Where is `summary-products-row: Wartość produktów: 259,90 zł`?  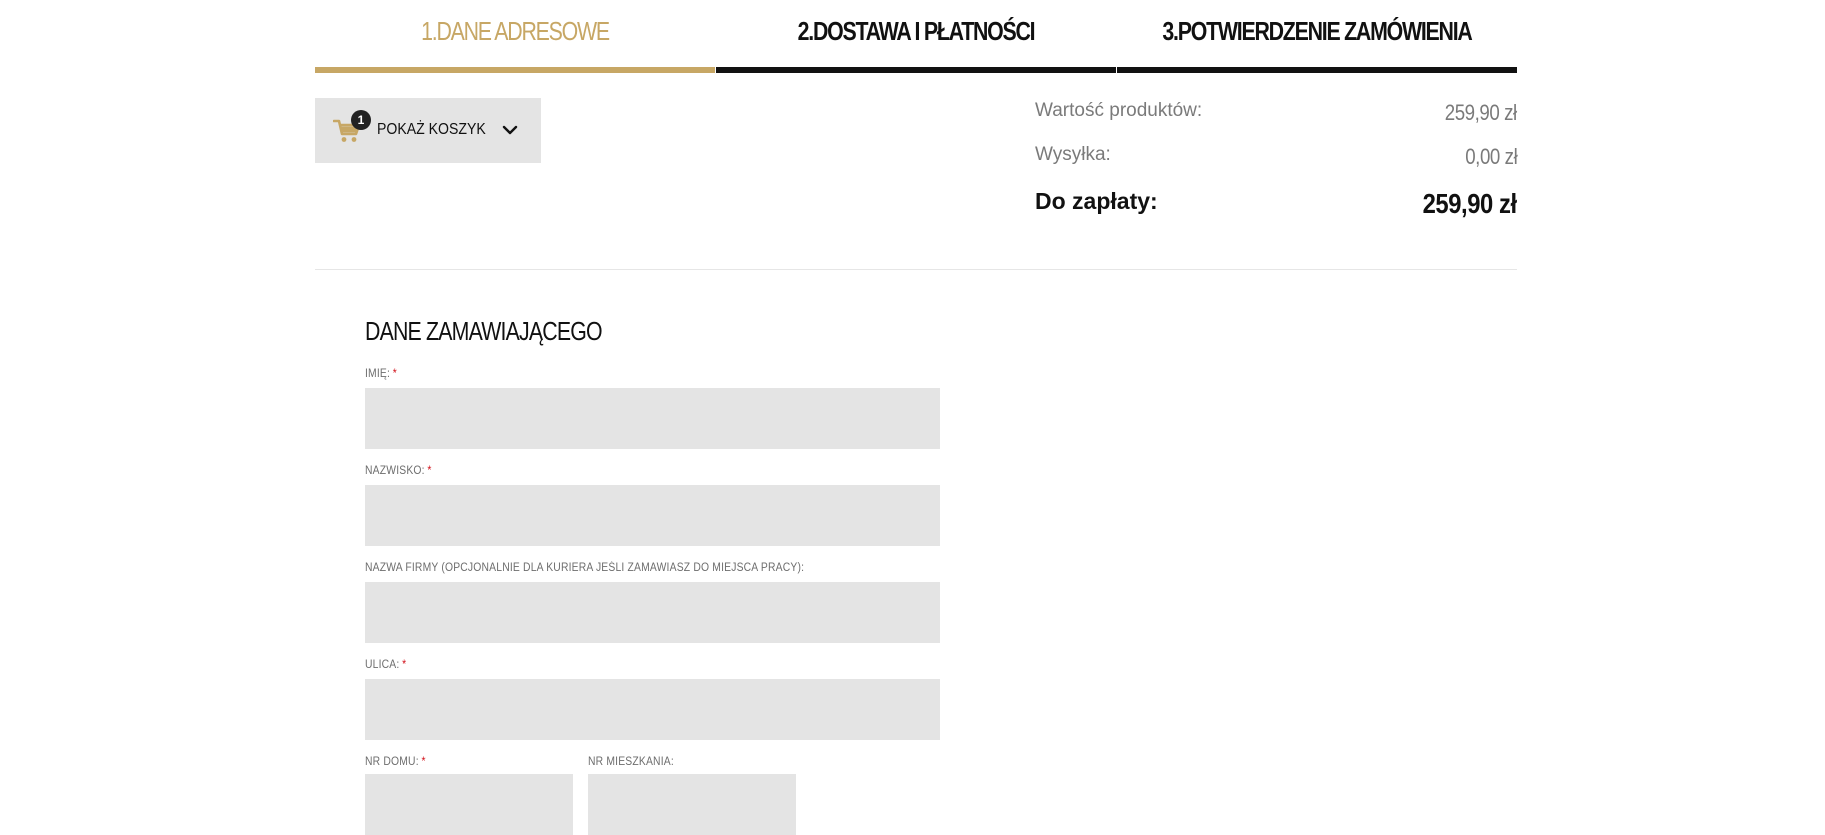 summary-products-row: Wartość produktów: 259,90 zł is located at coordinates (1276, 122).